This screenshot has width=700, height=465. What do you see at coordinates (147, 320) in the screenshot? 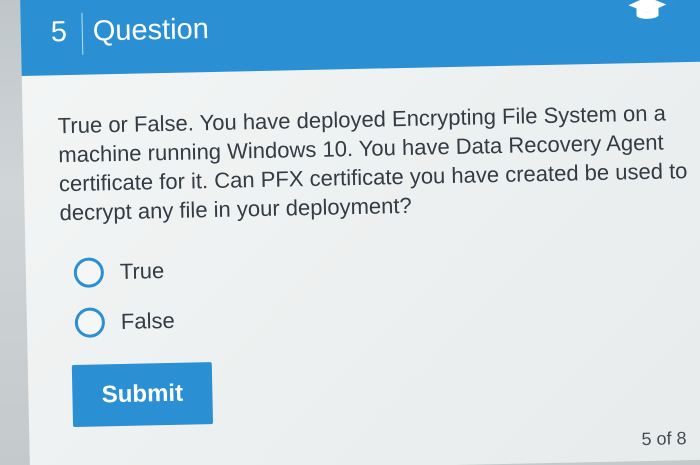
I see `option-label-false: False` at bounding box center [147, 320].